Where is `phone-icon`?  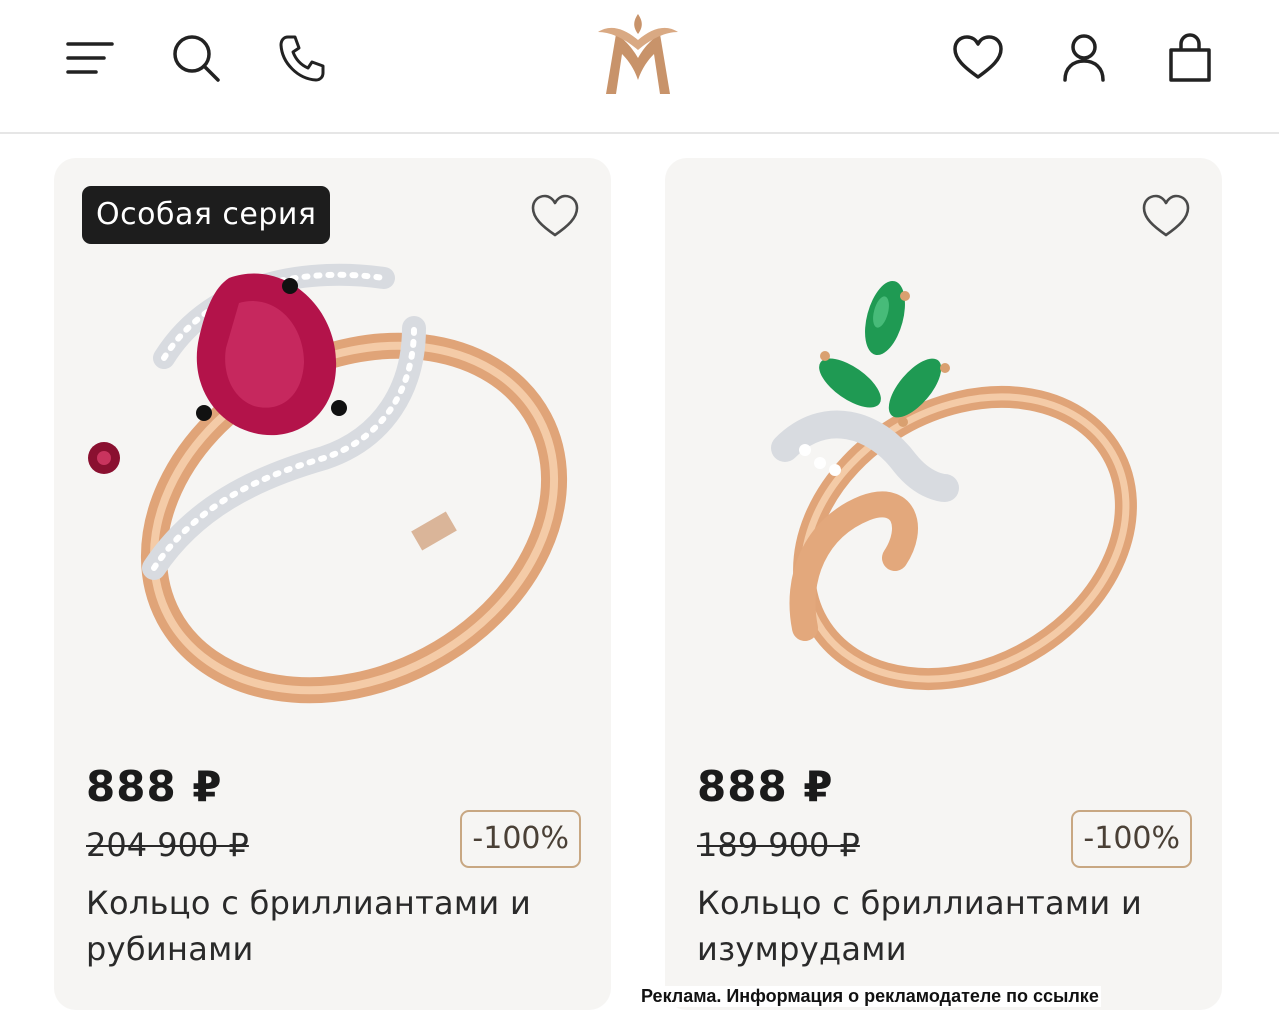
phone-icon is located at coordinates (302, 58).